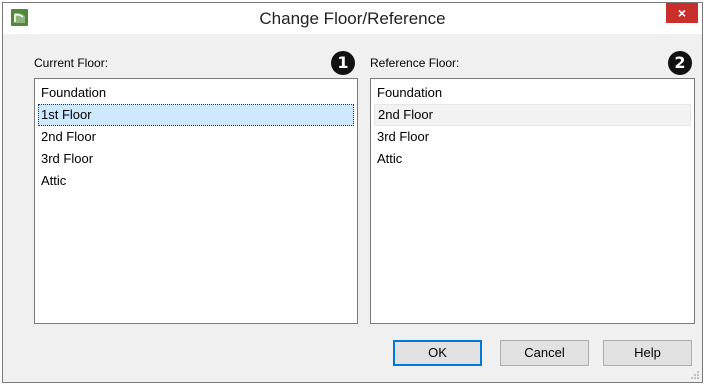  Describe the element at coordinates (196, 115) in the screenshot. I see `current-floor-item-1st-floor: 1st Floor` at that location.